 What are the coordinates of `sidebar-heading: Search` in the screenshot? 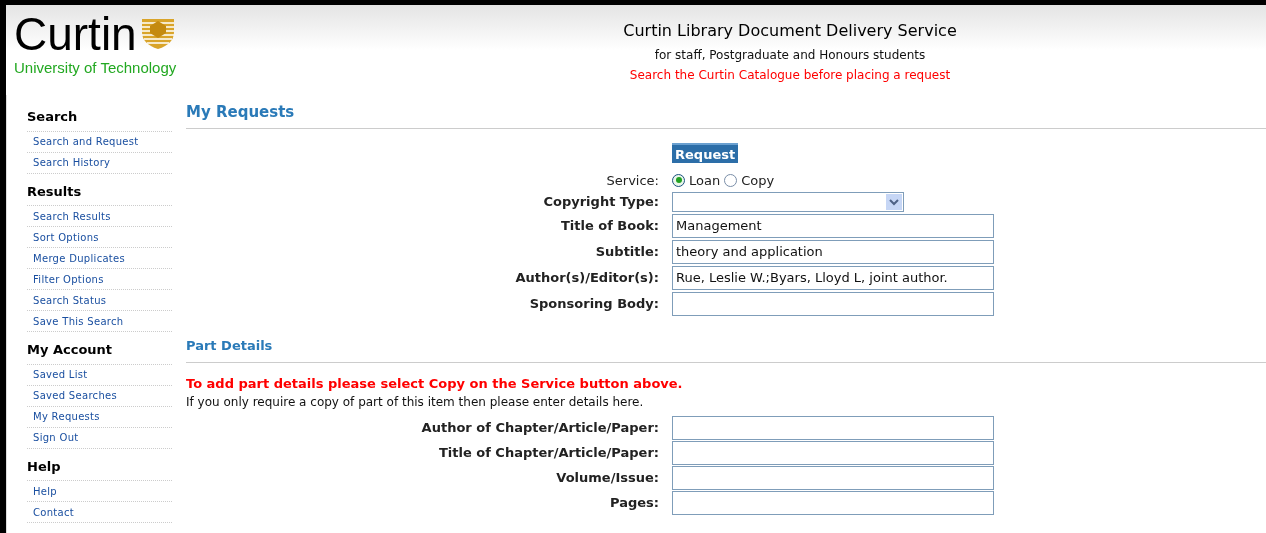 It's located at (99, 119).